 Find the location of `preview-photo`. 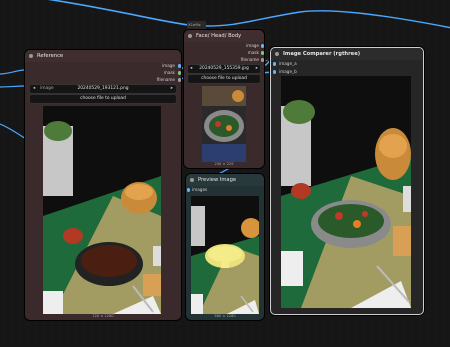

preview-photo is located at coordinates (225, 255).